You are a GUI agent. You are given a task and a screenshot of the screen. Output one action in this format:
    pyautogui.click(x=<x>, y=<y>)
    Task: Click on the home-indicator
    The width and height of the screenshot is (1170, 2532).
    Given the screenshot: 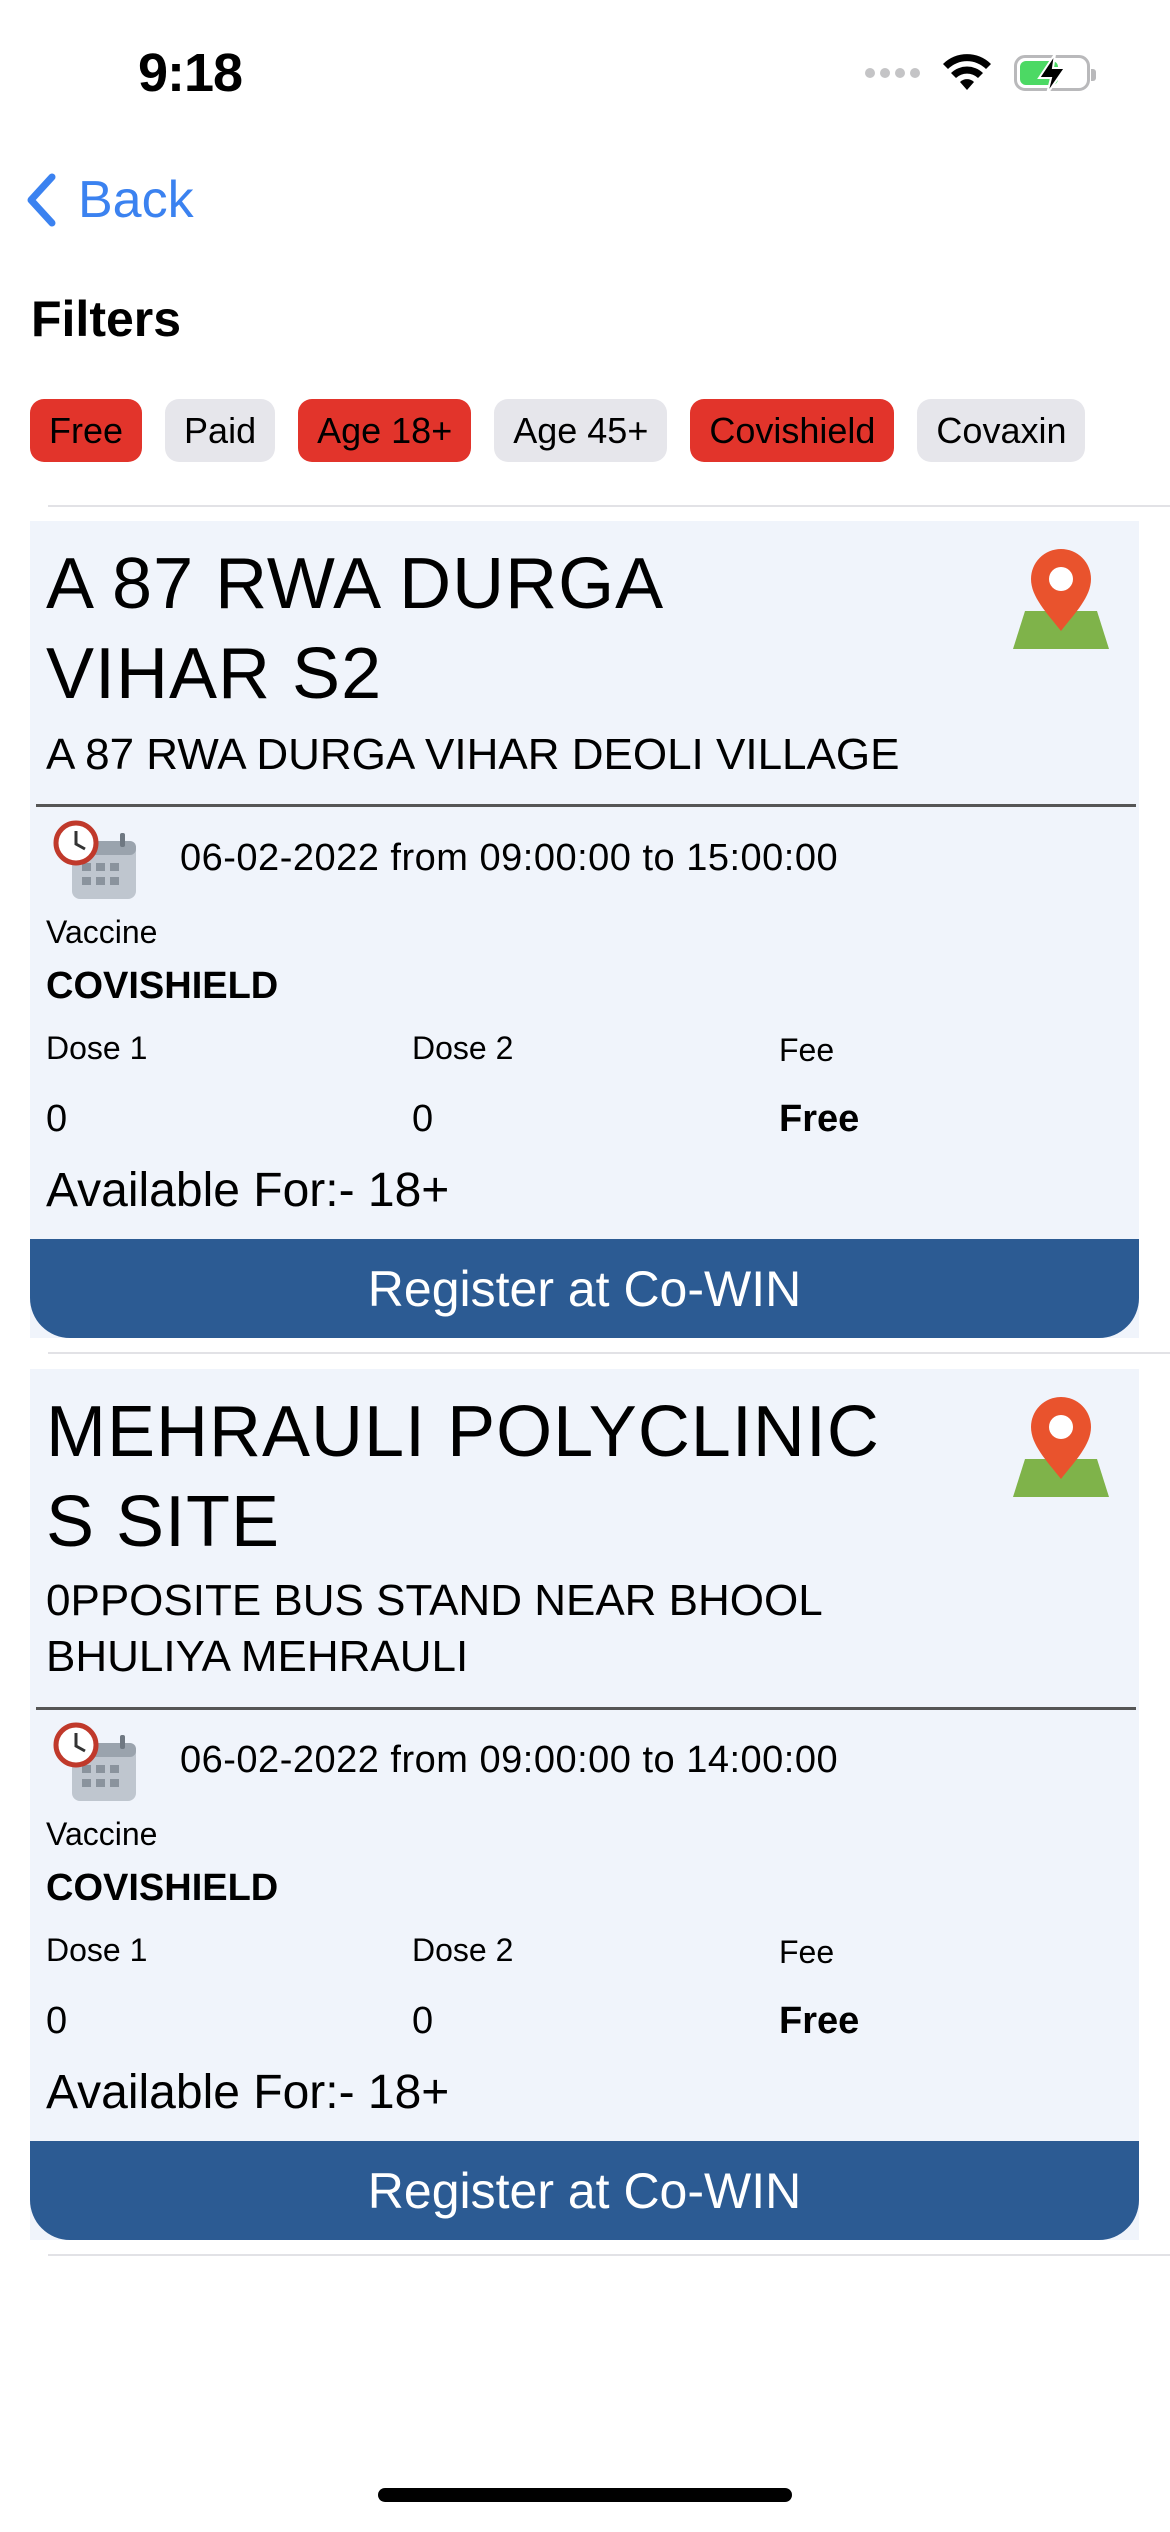 What is the action you would take?
    pyautogui.click(x=585, y=2495)
    